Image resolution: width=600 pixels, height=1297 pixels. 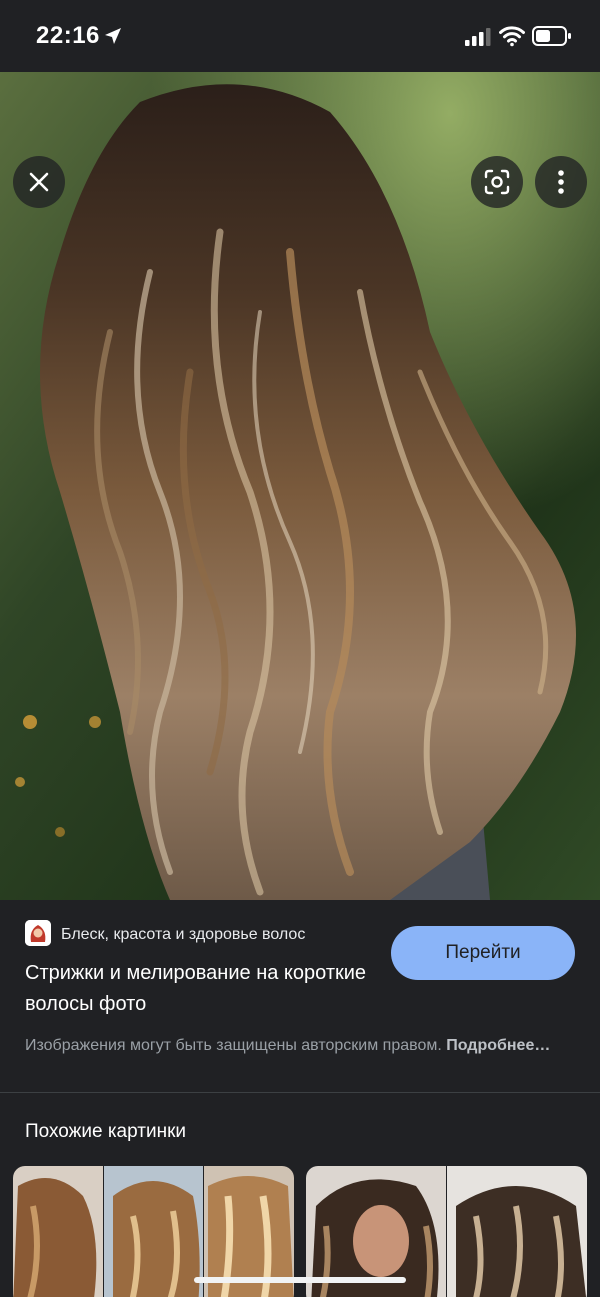 What do you see at coordinates (300, 1092) in the screenshot?
I see `divider` at bounding box center [300, 1092].